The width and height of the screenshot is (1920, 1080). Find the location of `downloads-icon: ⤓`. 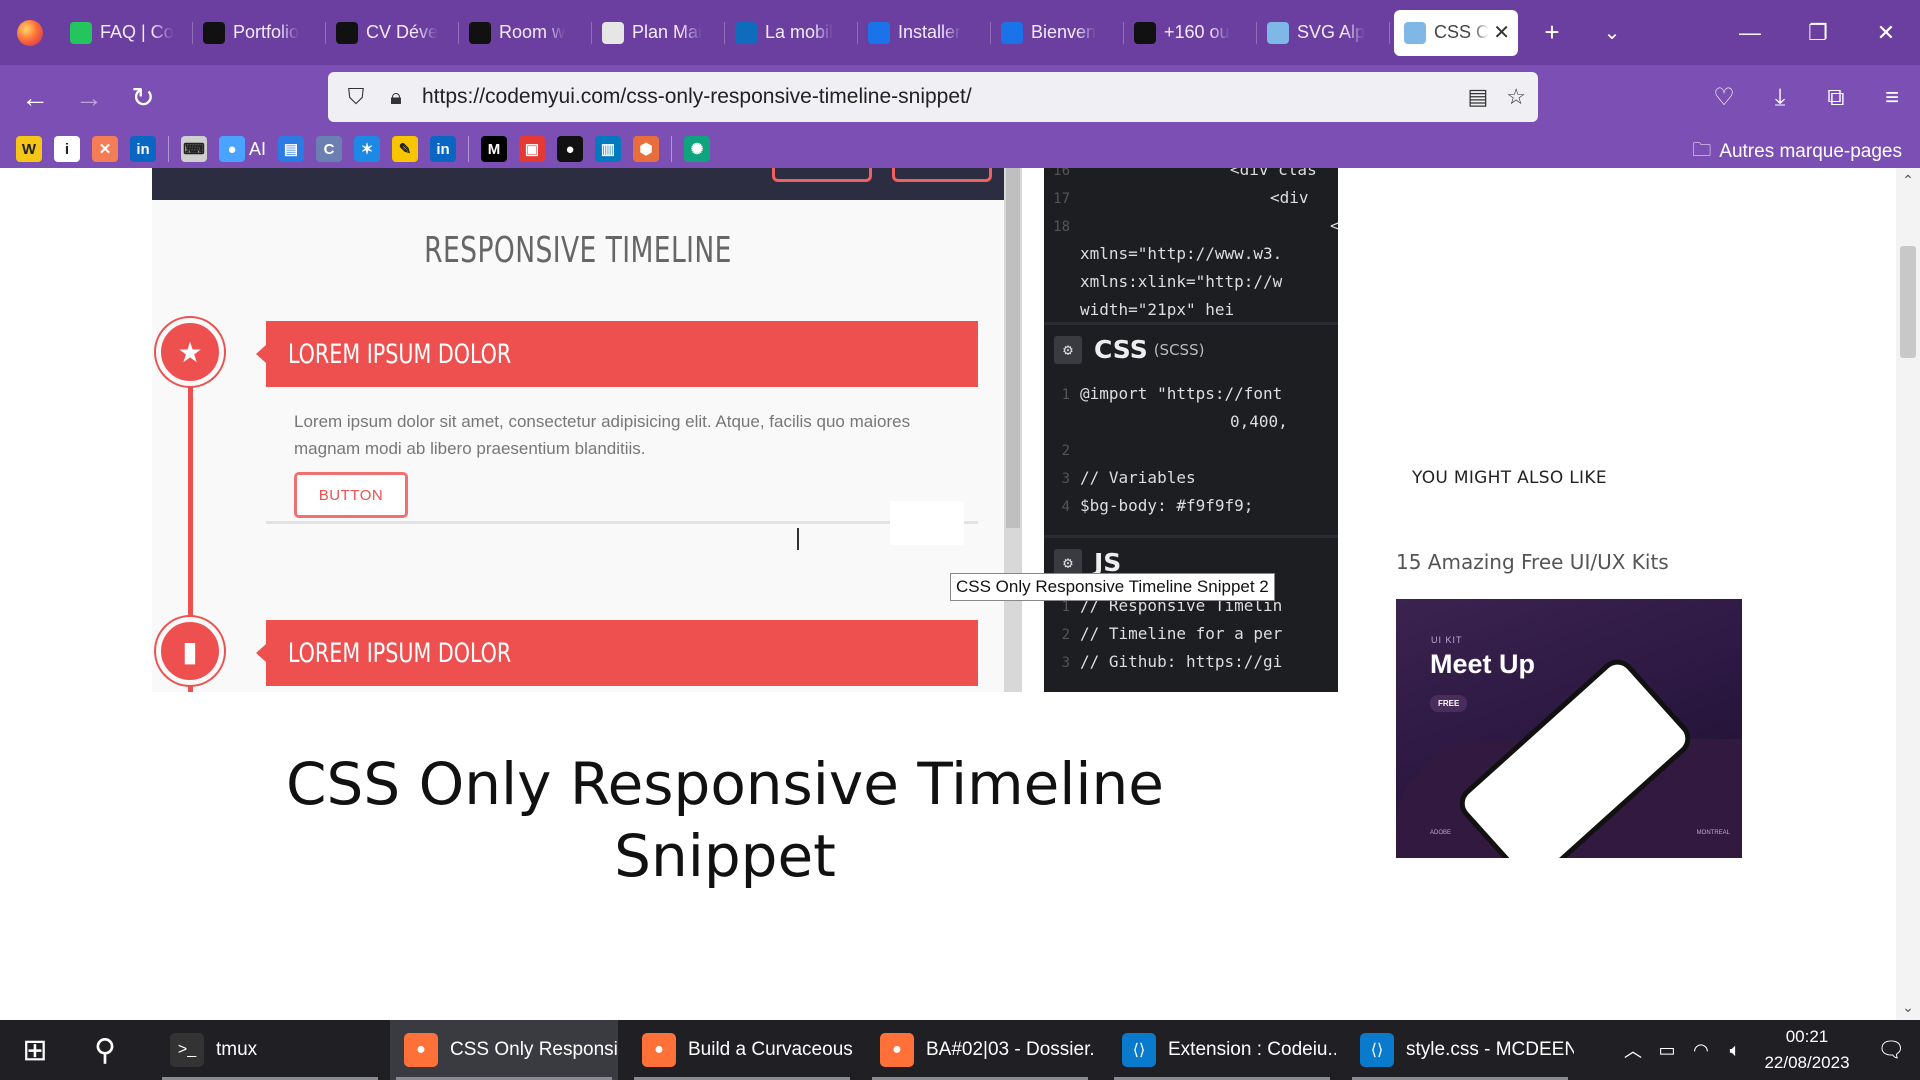

downloads-icon: ⤓ is located at coordinates (1780, 98).